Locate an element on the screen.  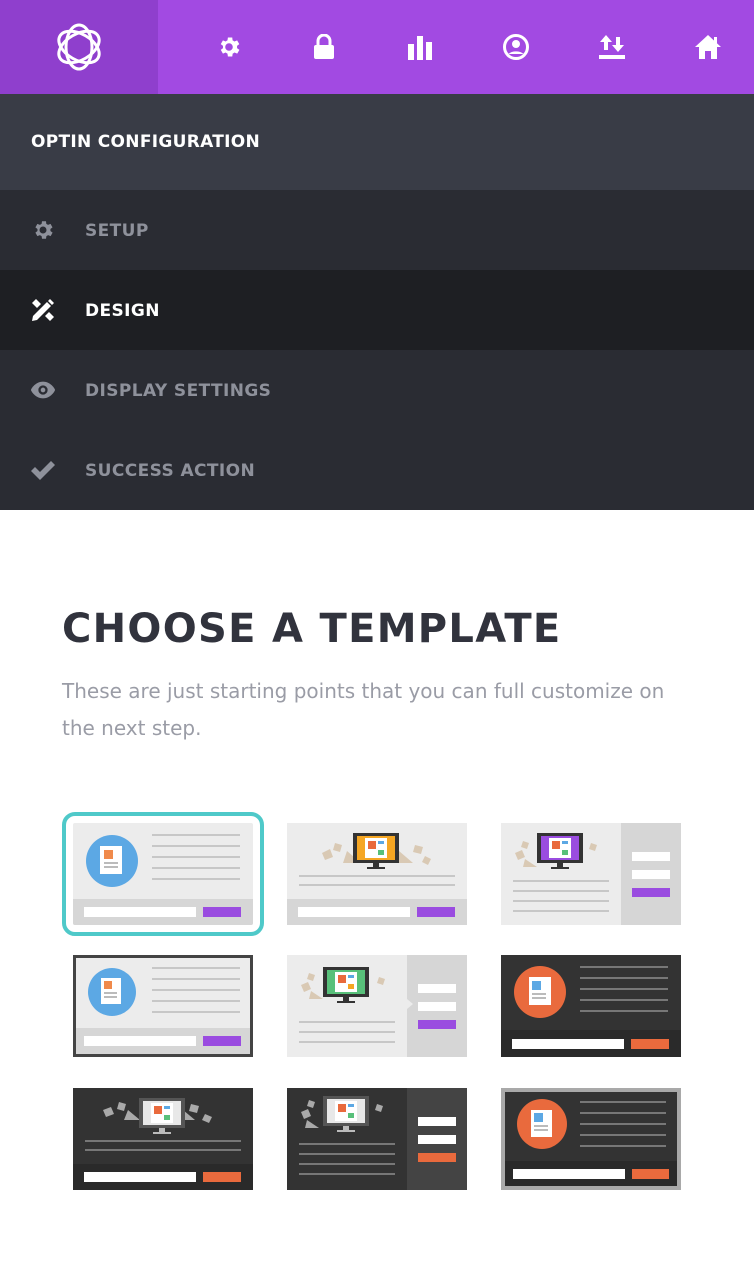
page-title: CHOOSE A TEMPLATE is located at coordinates (312, 629).